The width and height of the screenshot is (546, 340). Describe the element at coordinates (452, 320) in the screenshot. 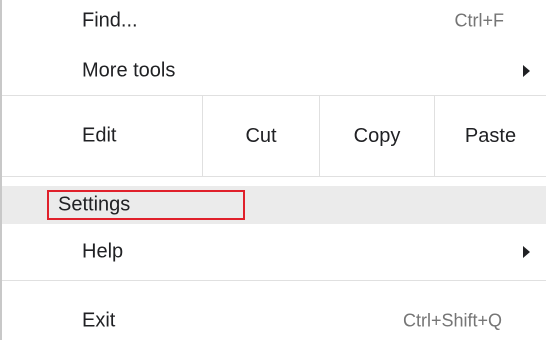

I see `menu-item-shortcut: Ctrl+Shift+Q` at that location.